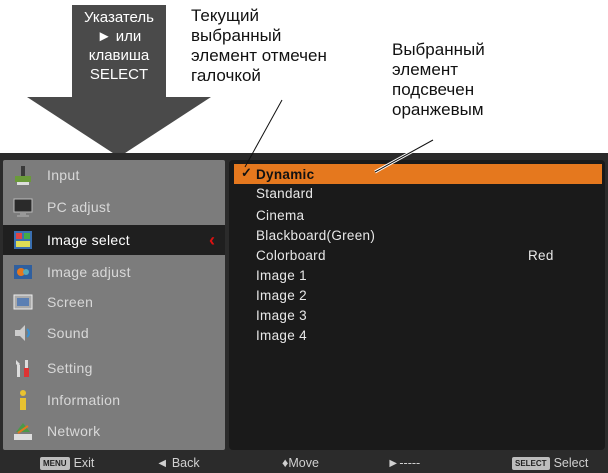  I want to click on exit-hint: MENU Exit, so click(67, 463).